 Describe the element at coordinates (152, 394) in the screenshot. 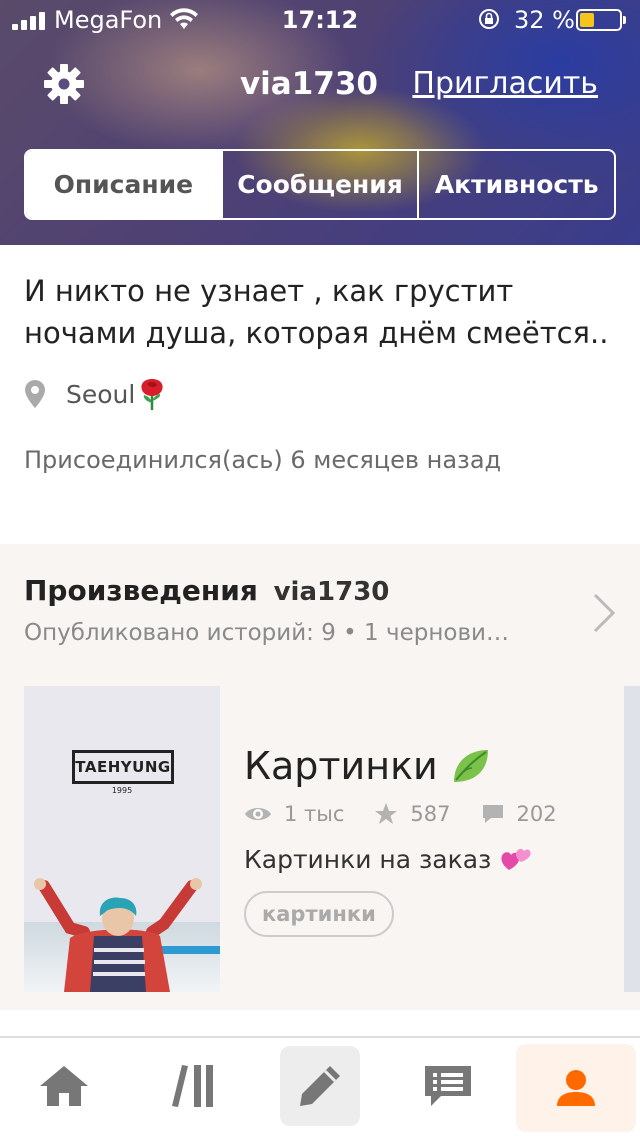

I see `rose-icon` at that location.